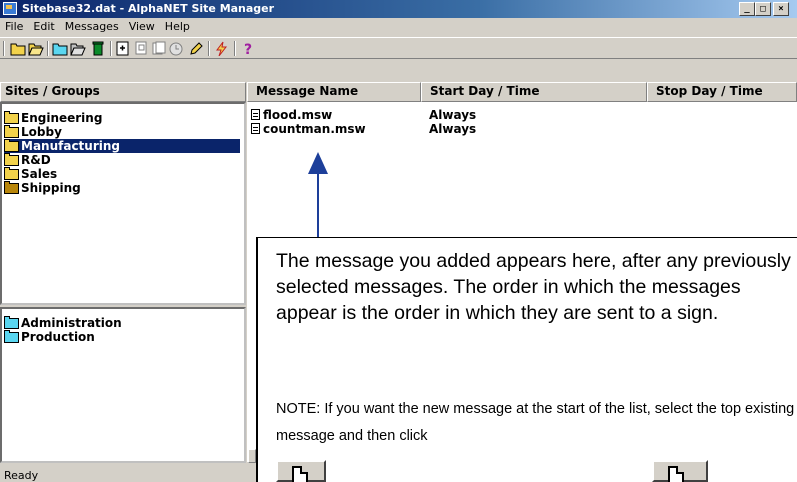 This screenshot has width=797, height=482. Describe the element at coordinates (196, 48) in the screenshot. I see `edit-pencil-icon` at that location.